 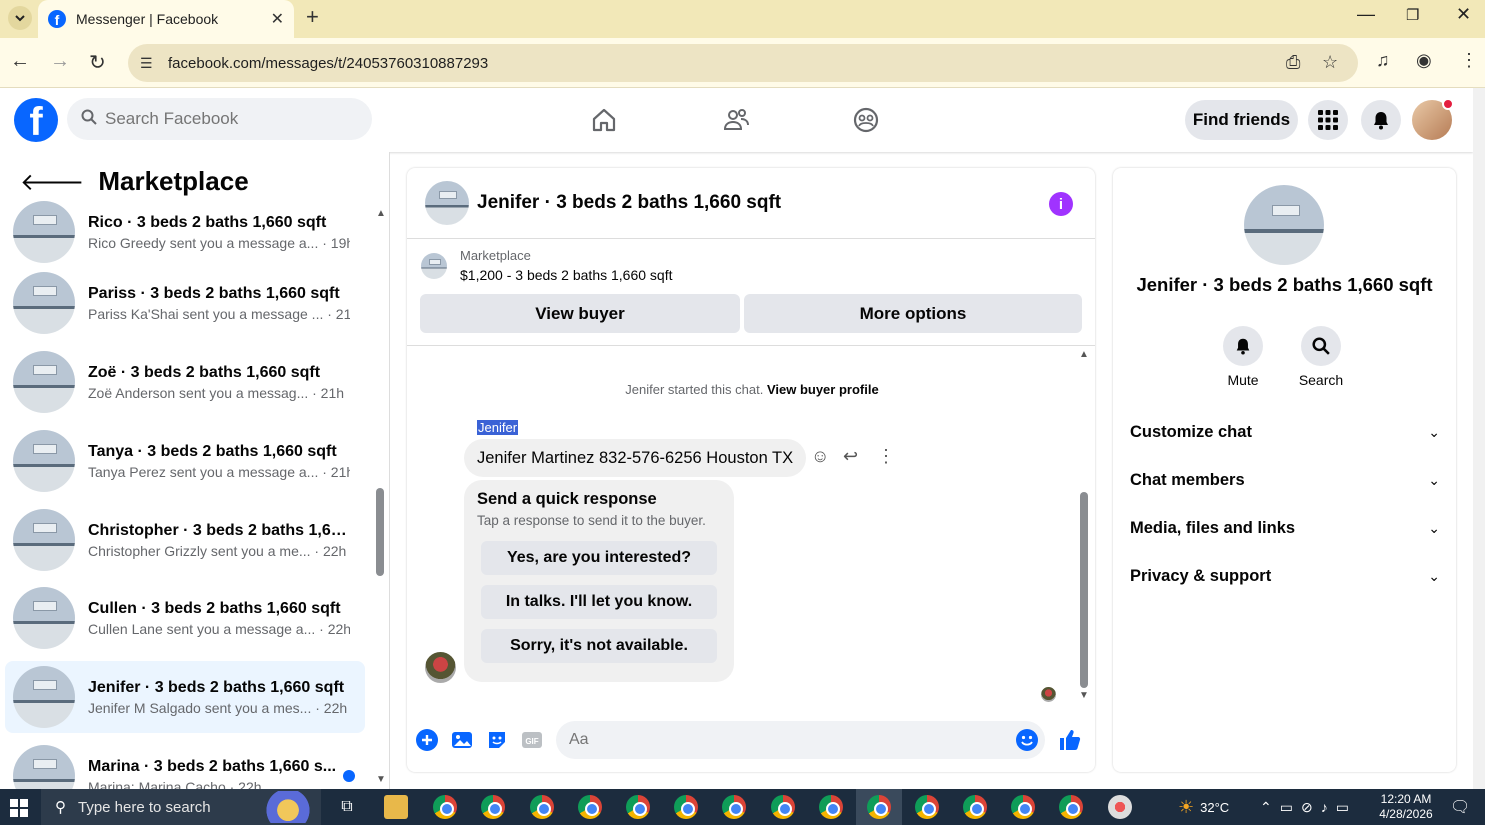 I want to click on message-input-box, so click(x=800, y=740).